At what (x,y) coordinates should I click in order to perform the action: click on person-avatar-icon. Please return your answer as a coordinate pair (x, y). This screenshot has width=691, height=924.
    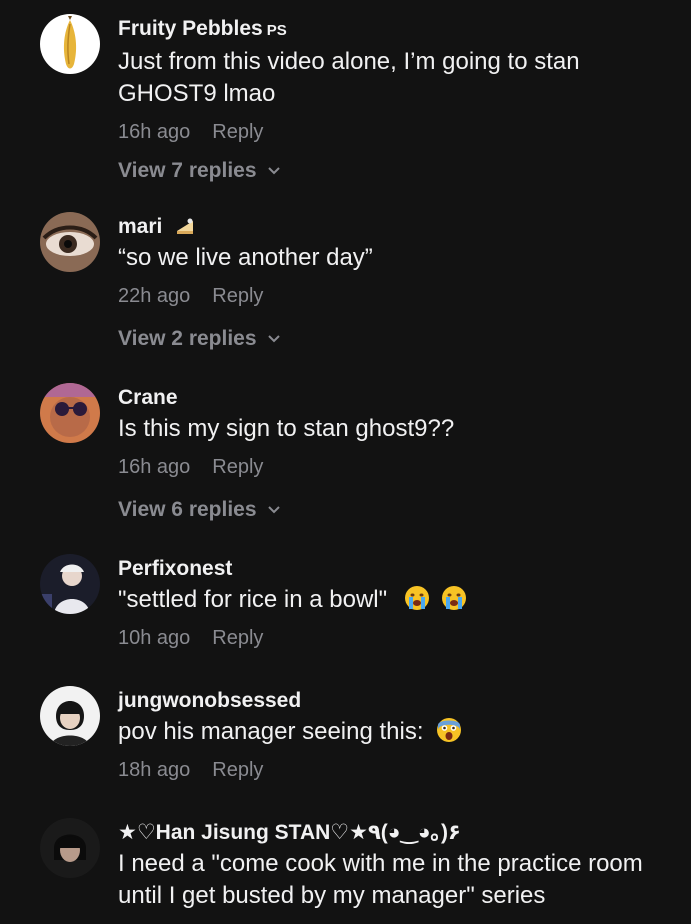
    Looking at the image, I should click on (70, 716).